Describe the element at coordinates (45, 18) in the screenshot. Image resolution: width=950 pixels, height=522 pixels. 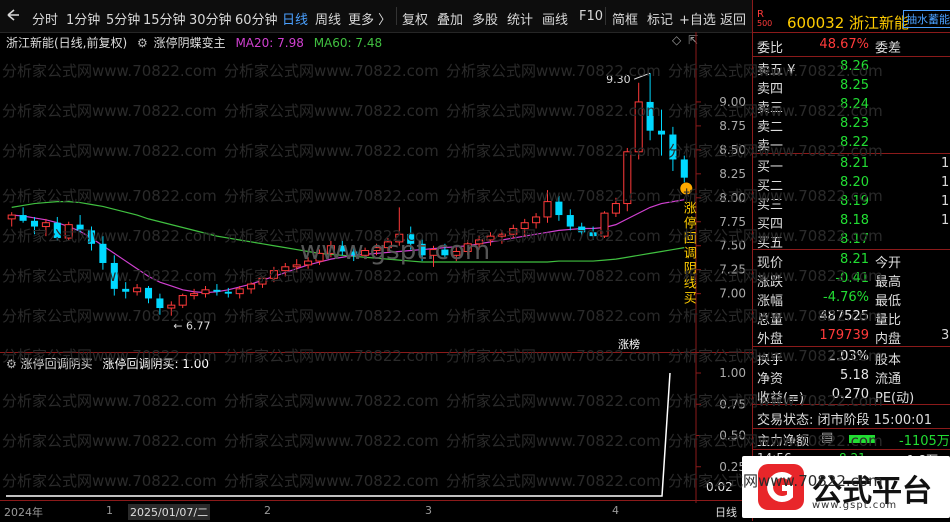
I see `tab-fenshi: 分时` at that location.